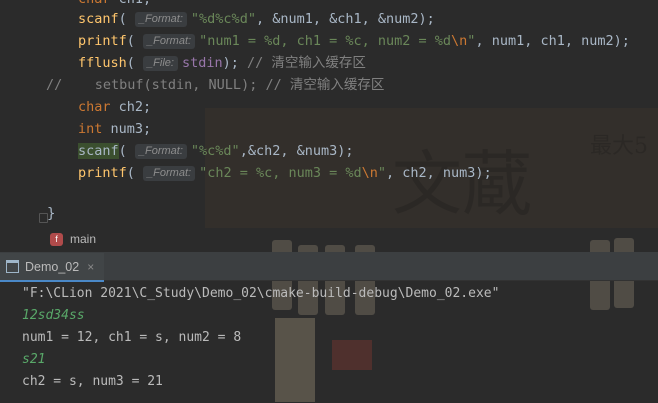  I want to click on code-token: num3;, so click(127, 129).